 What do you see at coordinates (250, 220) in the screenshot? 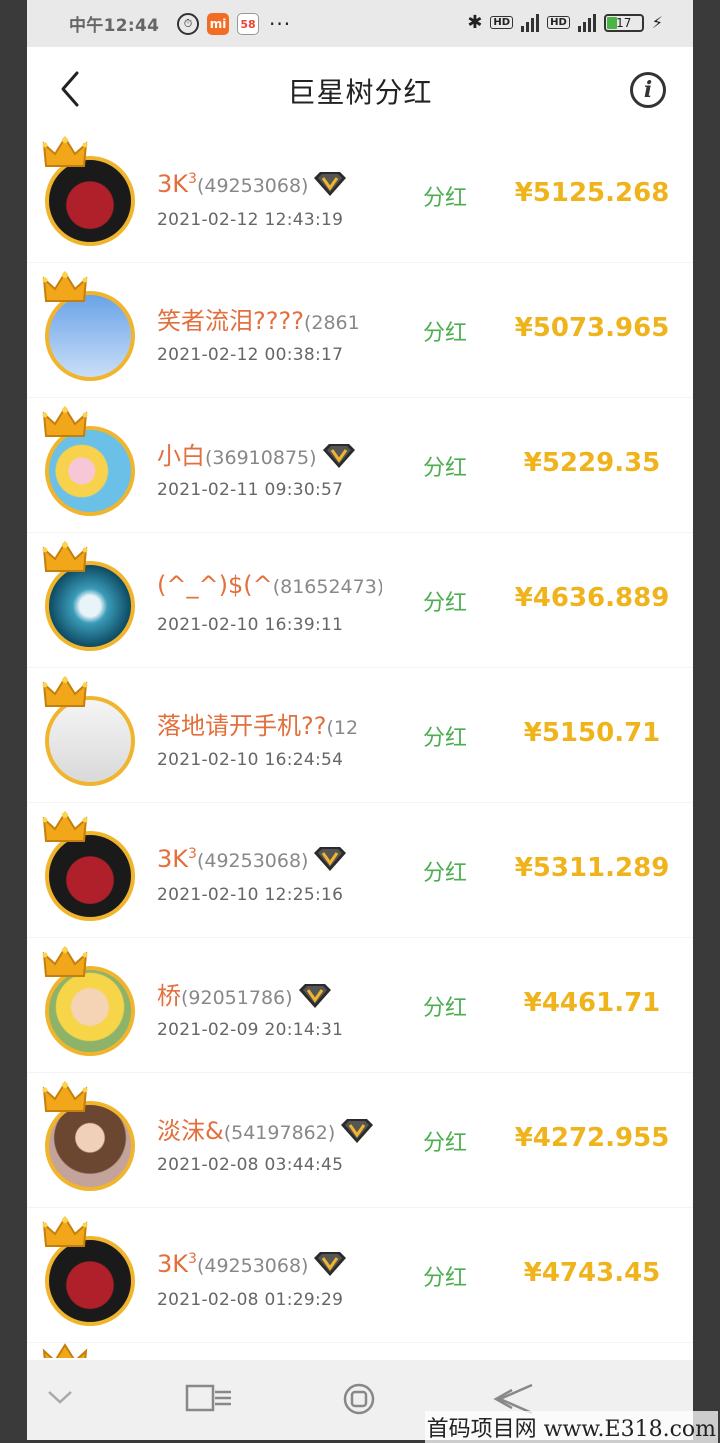
I see `timestamp: 2021-02-12 12:43:19` at bounding box center [250, 220].